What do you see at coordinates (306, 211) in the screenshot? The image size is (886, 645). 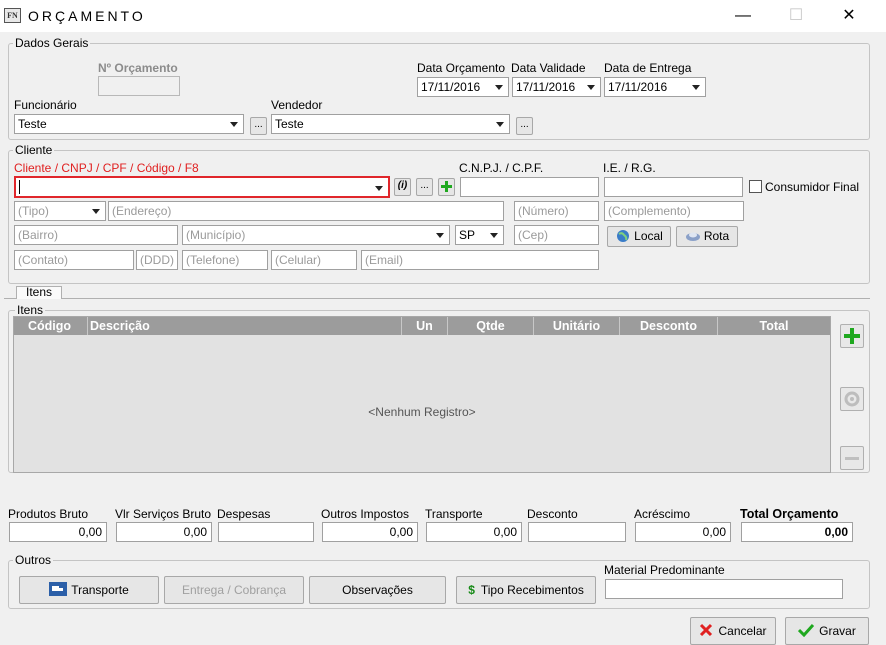 I see `endereco-input: (Endereço)` at bounding box center [306, 211].